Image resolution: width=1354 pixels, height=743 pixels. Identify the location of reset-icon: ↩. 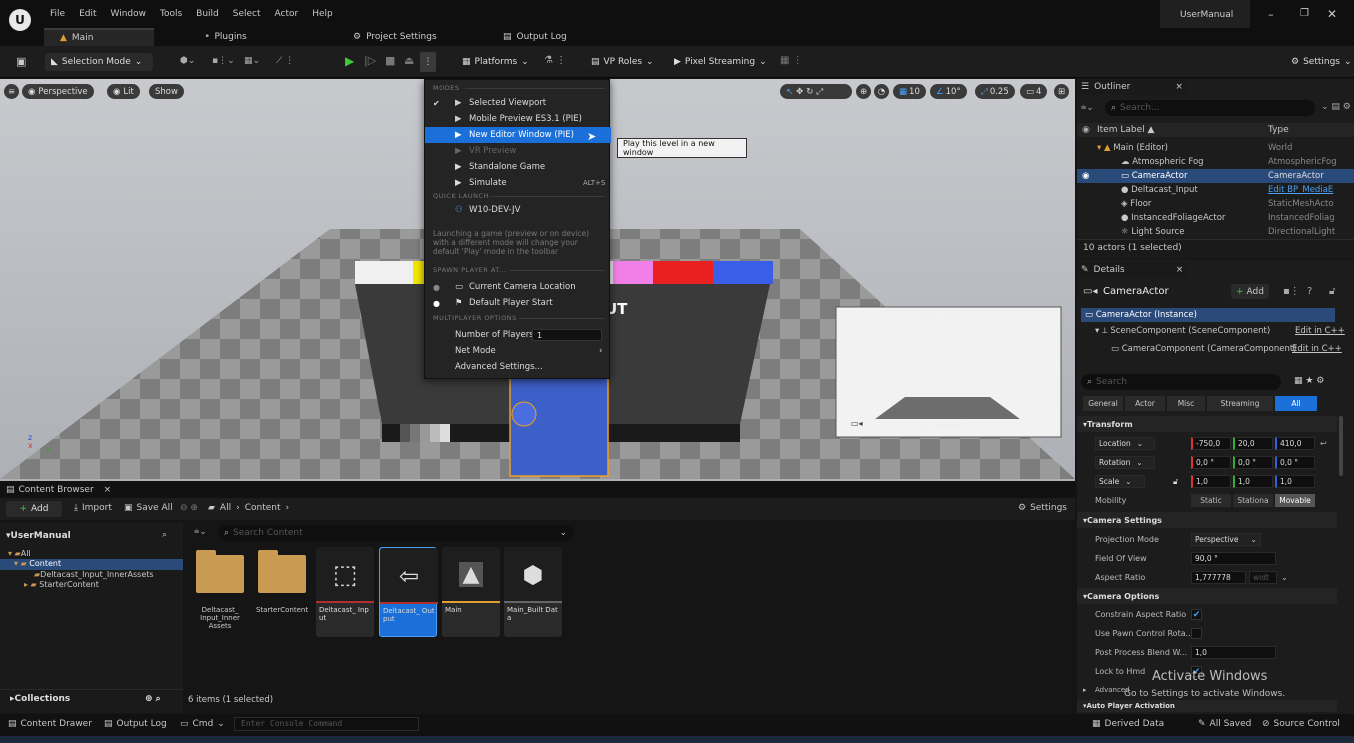
(1323, 443).